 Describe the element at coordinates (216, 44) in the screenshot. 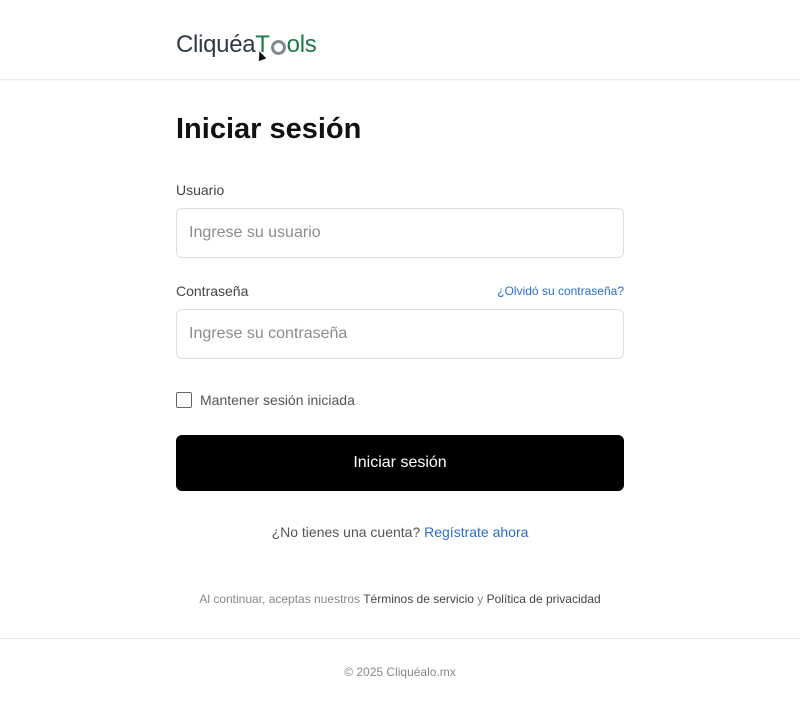

I see `logo-text-primary: Cliquéa` at that location.